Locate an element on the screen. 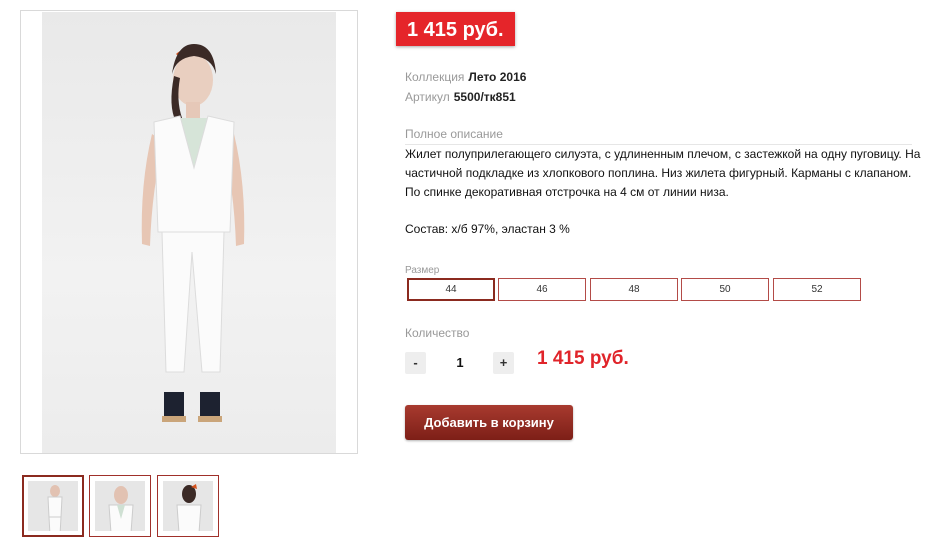 The image size is (938, 542). size-label: Размер is located at coordinates (422, 270).